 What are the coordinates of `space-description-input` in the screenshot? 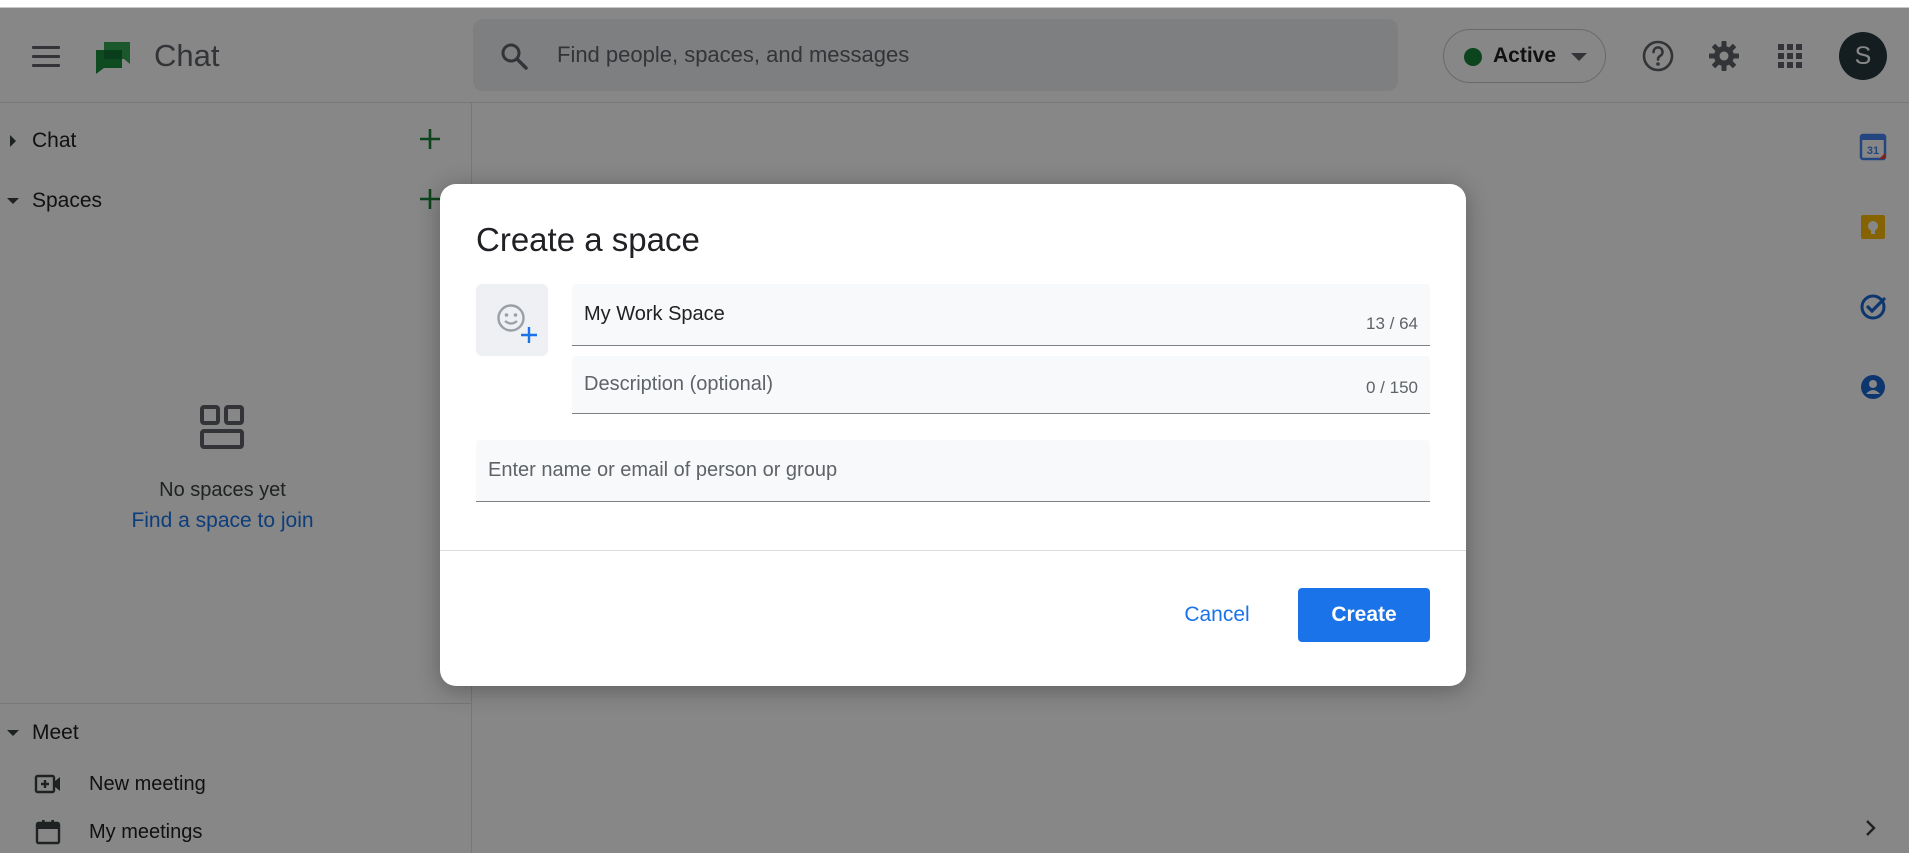 It's located at (934, 384).